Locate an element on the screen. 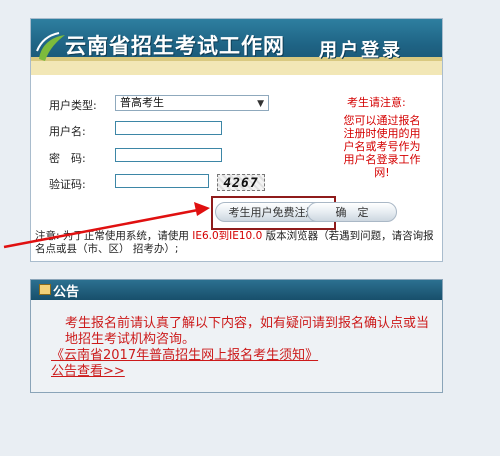 This screenshot has width=500, height=456. username-input is located at coordinates (168, 128).